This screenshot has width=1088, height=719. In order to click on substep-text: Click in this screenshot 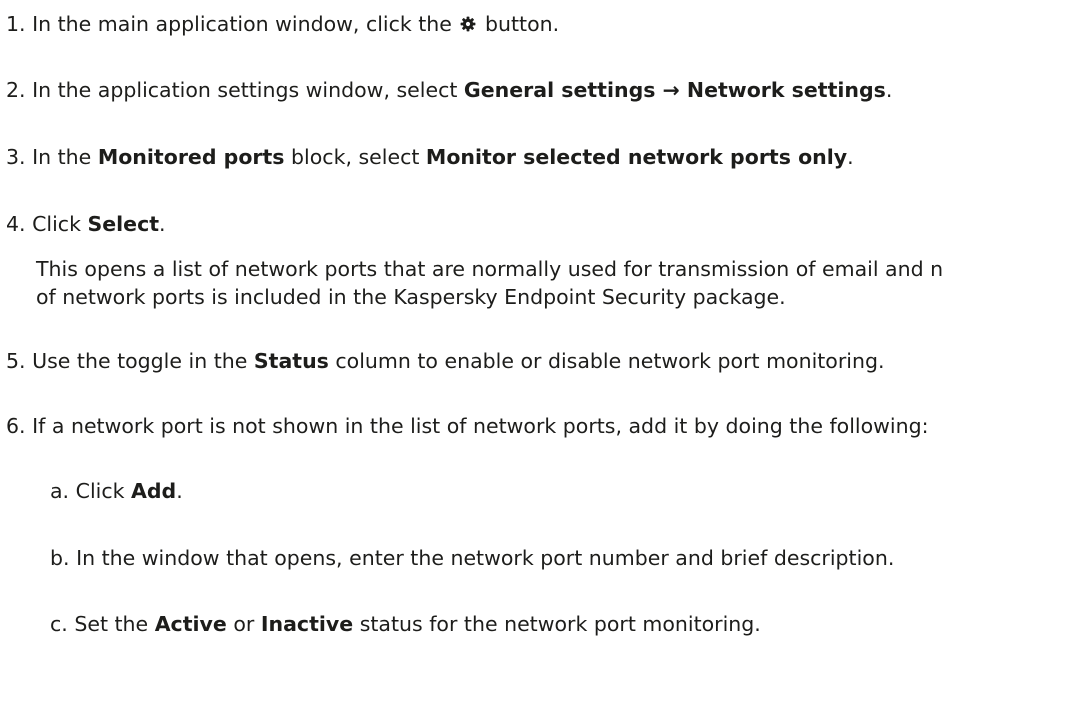, I will do `click(100, 491)`.